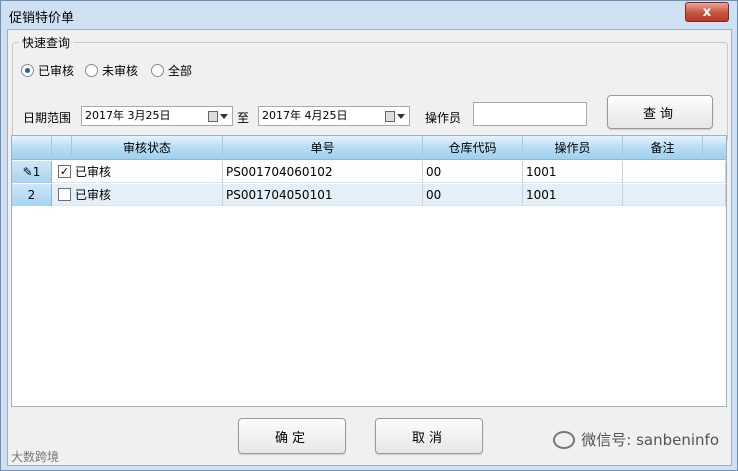  I want to click on header-status: 审核状态, so click(147, 148).